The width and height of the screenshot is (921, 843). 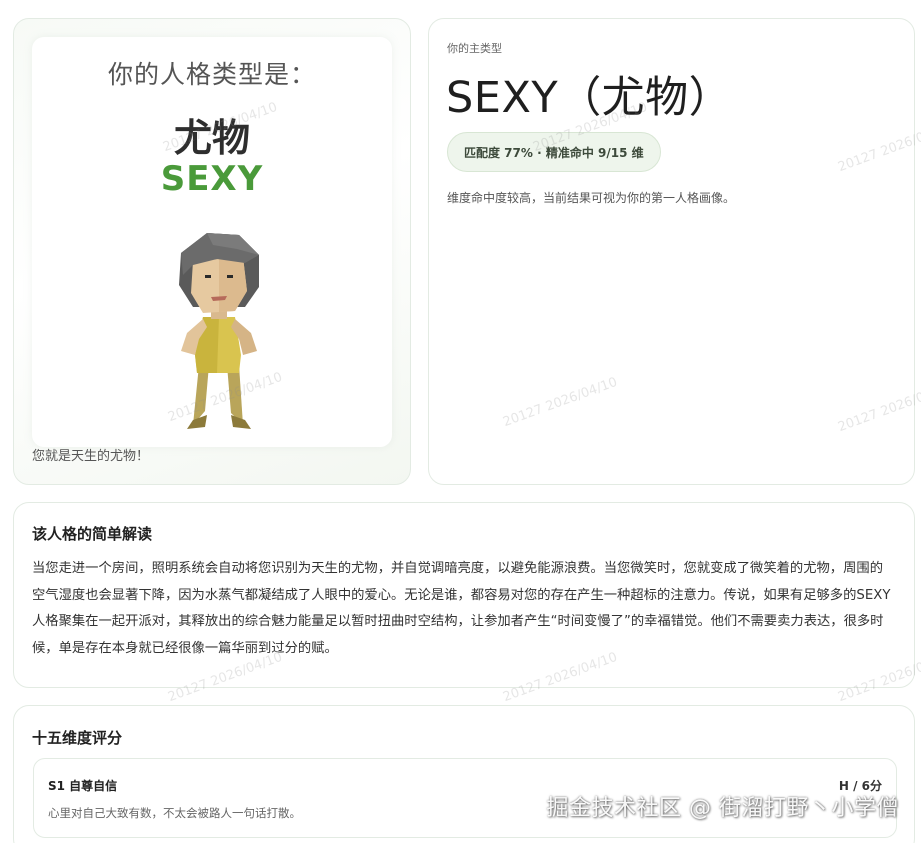 What do you see at coordinates (77, 738) in the screenshot?
I see `dimension-scores-title: 十五维度评分` at bounding box center [77, 738].